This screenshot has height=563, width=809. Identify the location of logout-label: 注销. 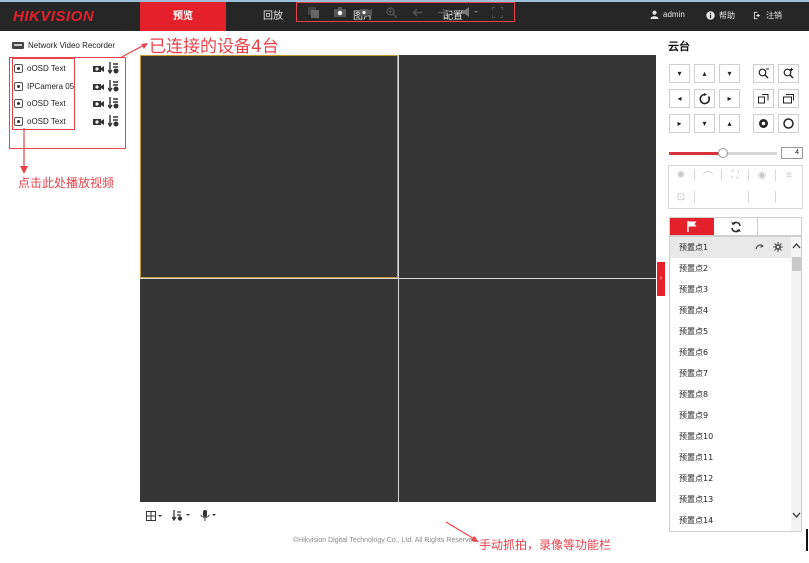
(774, 15).